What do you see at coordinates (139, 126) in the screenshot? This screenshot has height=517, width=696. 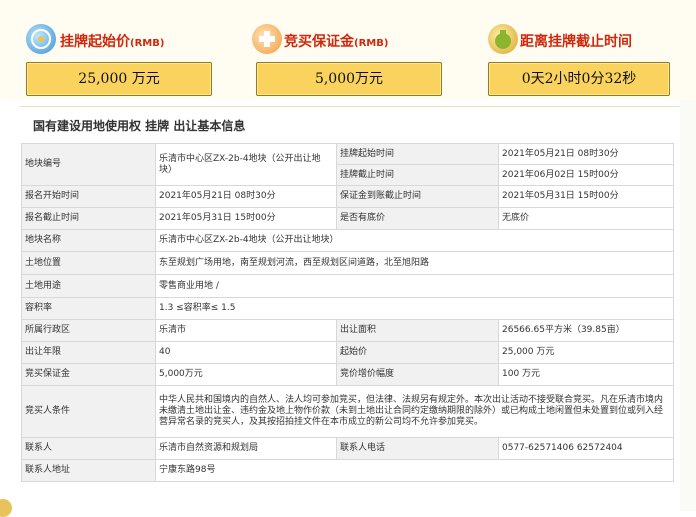 I see `section-title: 国有建设用地使用权 挂牌 出让基本信息` at bounding box center [139, 126].